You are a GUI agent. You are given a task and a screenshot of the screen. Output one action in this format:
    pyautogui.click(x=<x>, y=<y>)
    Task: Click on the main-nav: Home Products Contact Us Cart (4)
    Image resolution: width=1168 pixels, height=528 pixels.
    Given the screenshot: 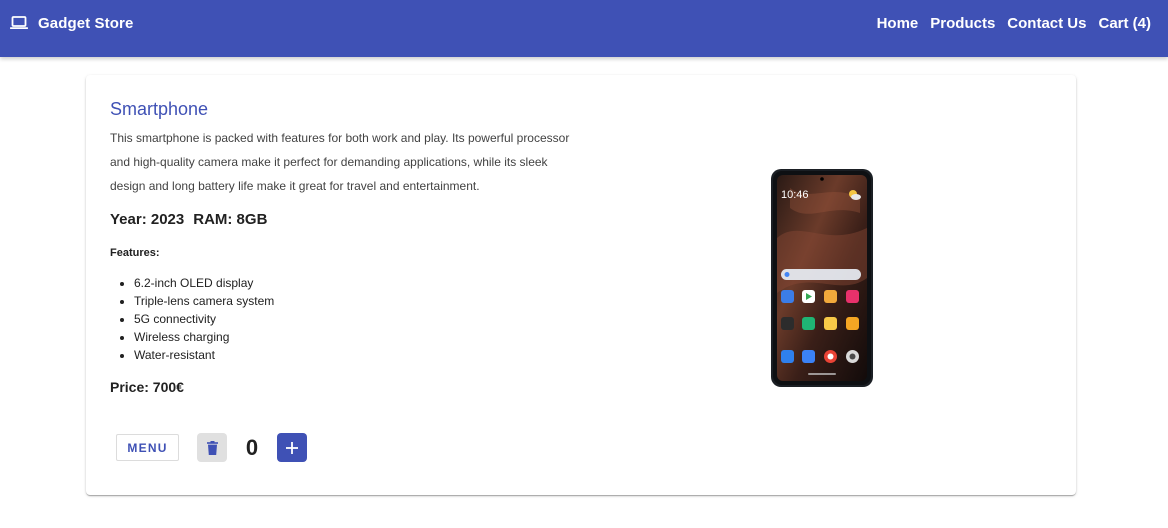 What is the action you would take?
    pyautogui.click(x=1014, y=23)
    